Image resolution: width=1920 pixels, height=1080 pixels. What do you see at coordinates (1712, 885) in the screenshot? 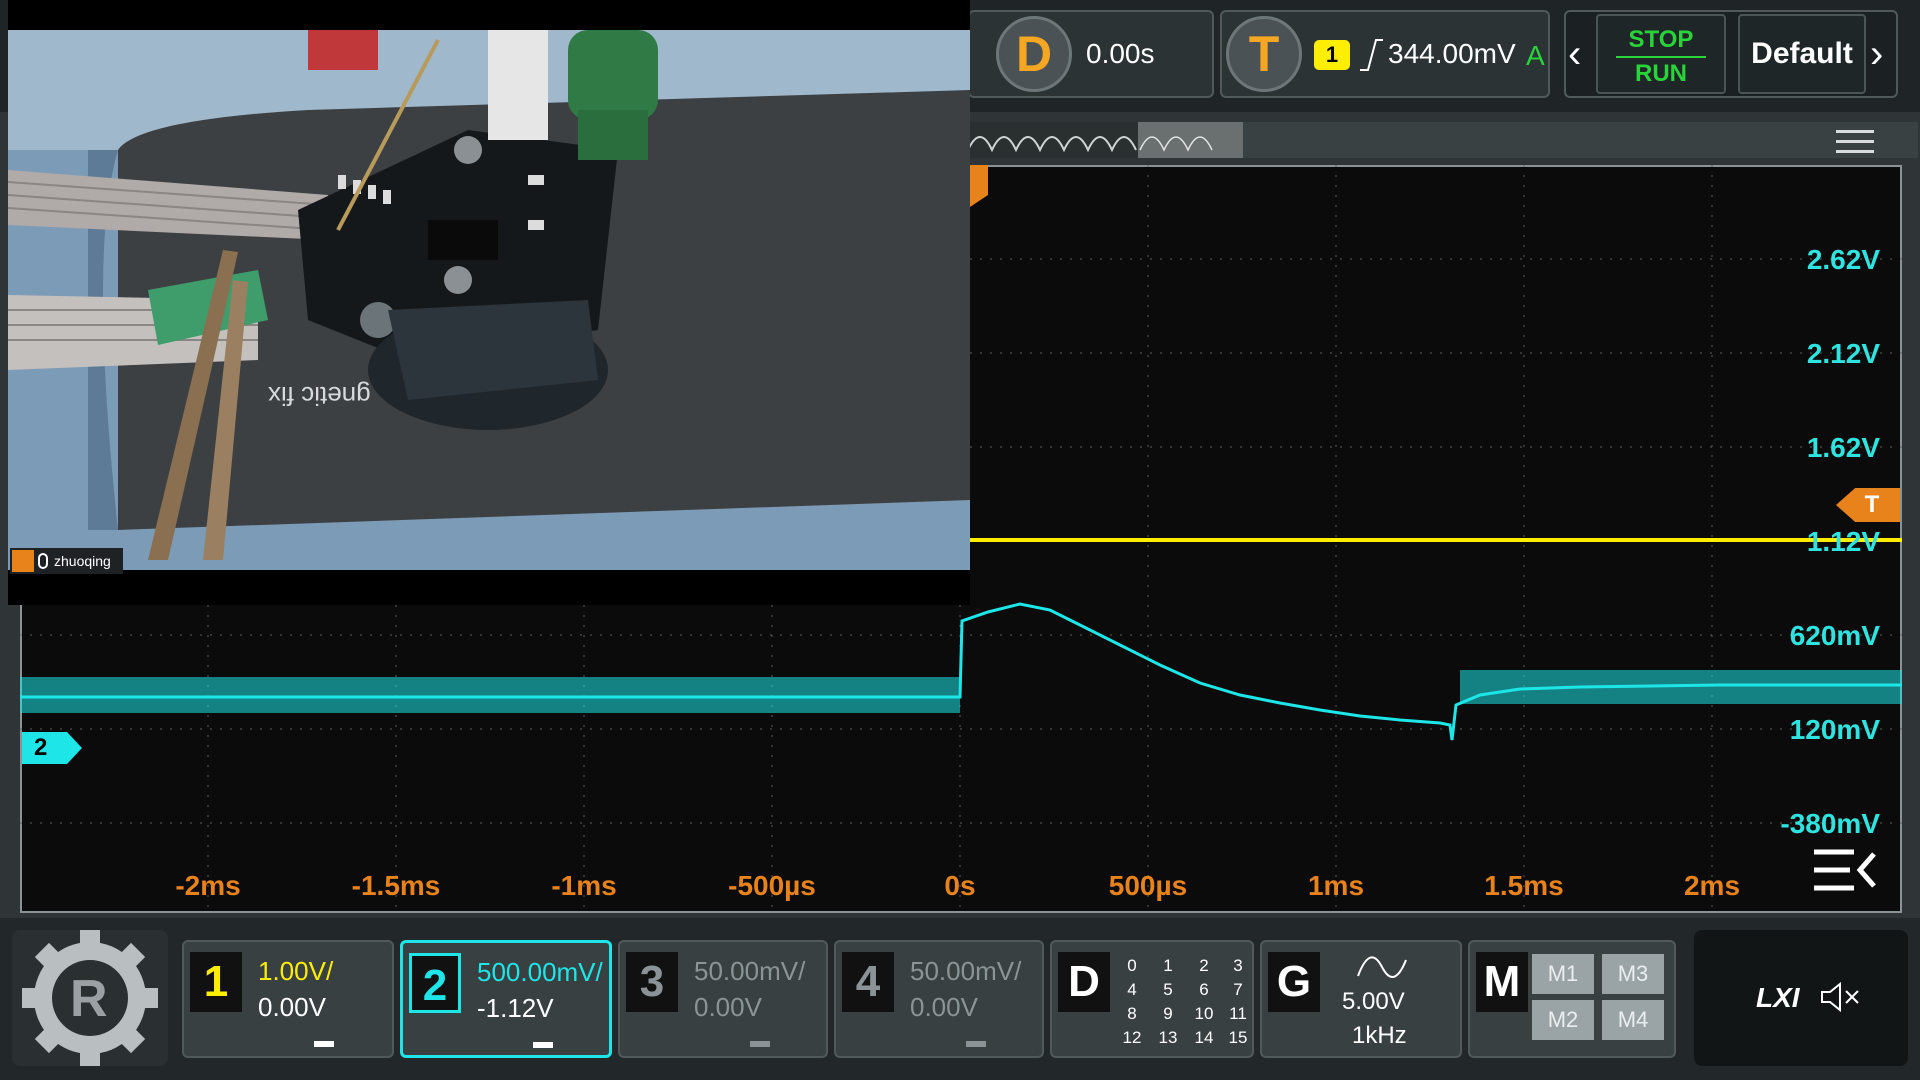
I see `time-label: 2ms` at bounding box center [1712, 885].